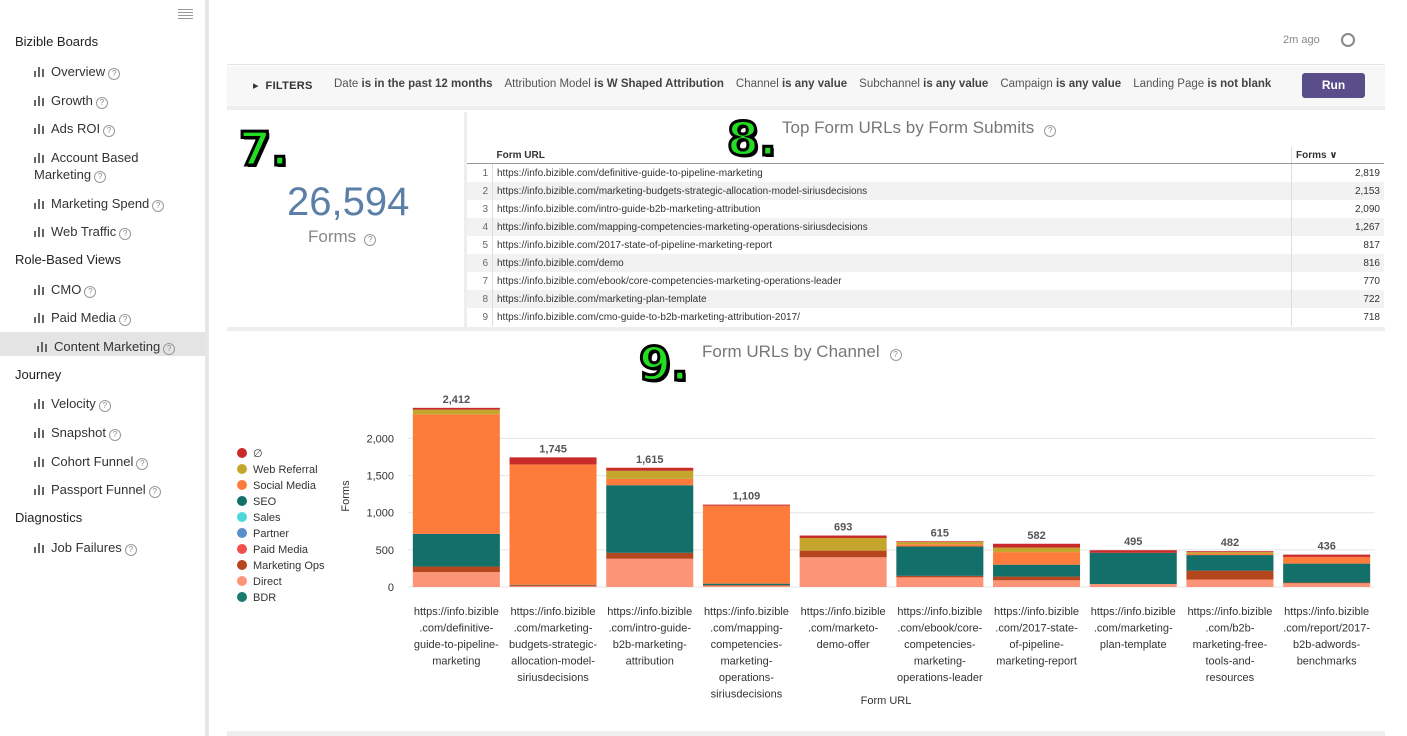 Image resolution: width=1407 pixels, height=736 pixels. What do you see at coordinates (104, 166) in the screenshot?
I see `sidebar-item-account-based-marketing: Account Based Marketing?` at bounding box center [104, 166].